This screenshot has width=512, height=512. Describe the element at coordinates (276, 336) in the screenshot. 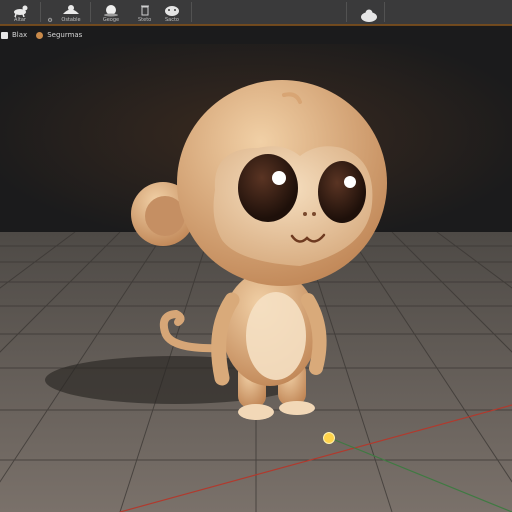

I see `belly` at that location.